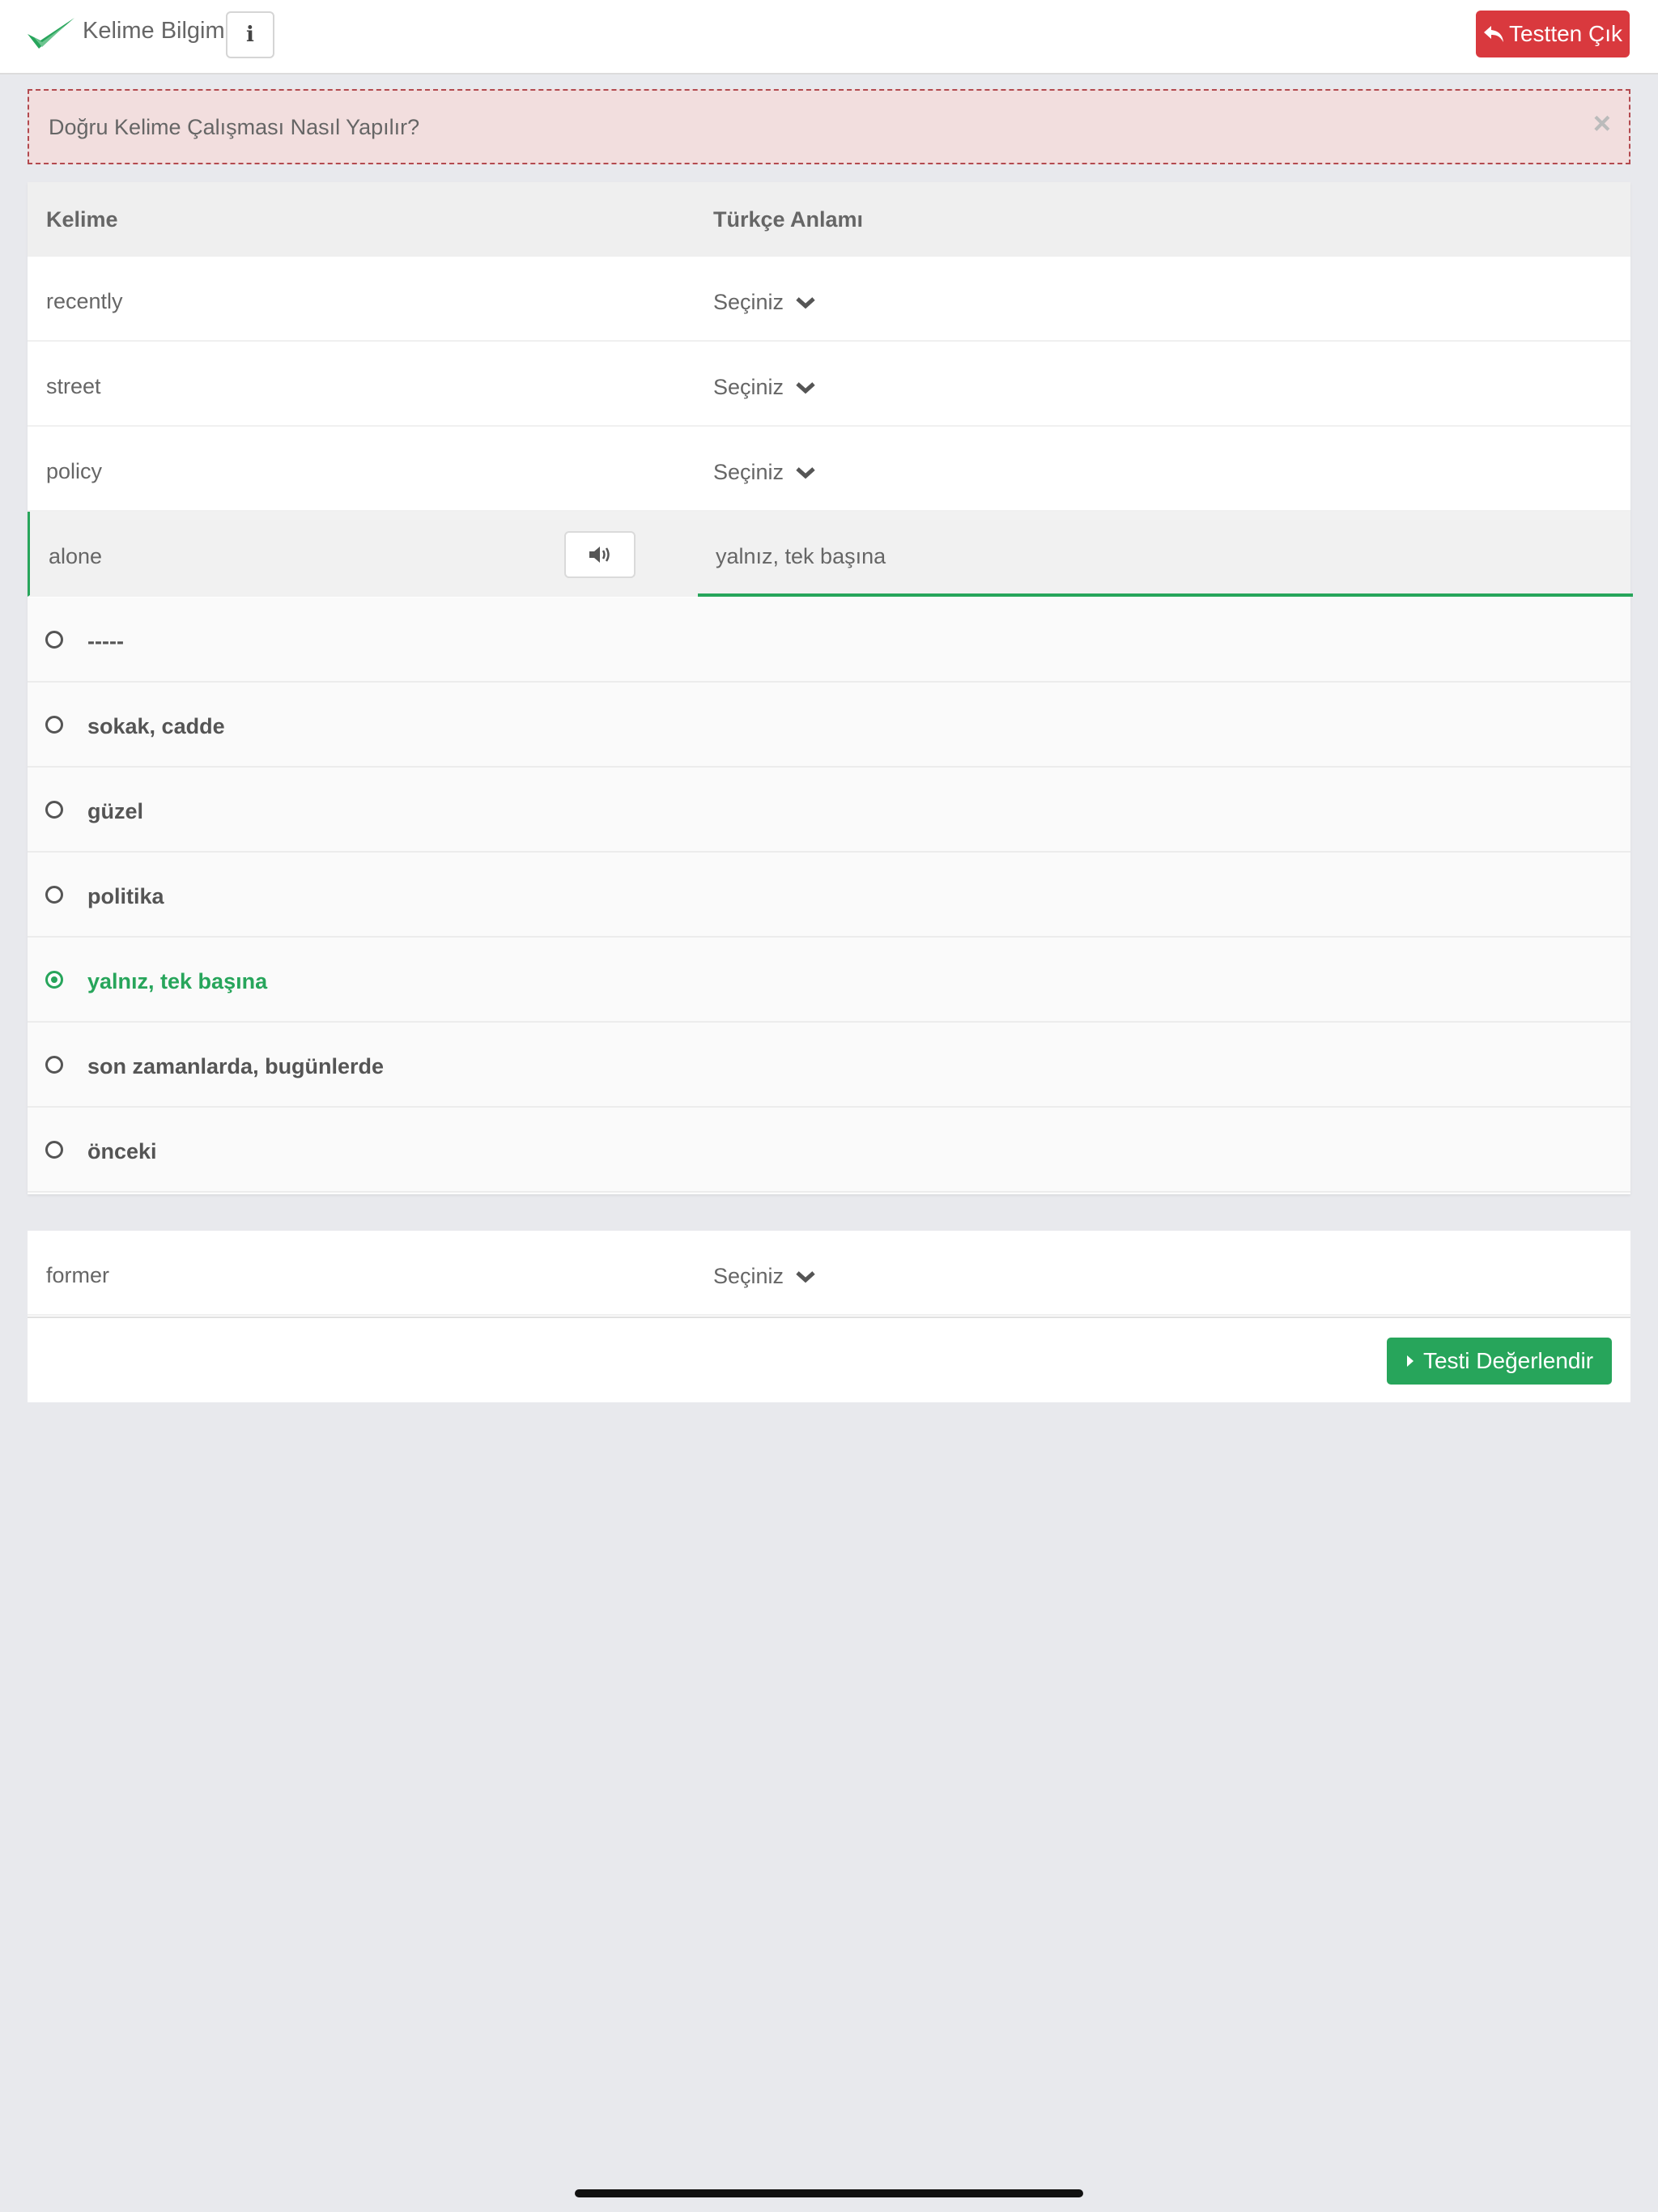 Image resolution: width=1658 pixels, height=2212 pixels. What do you see at coordinates (122, 1151) in the screenshot?
I see `option-label: önceki` at bounding box center [122, 1151].